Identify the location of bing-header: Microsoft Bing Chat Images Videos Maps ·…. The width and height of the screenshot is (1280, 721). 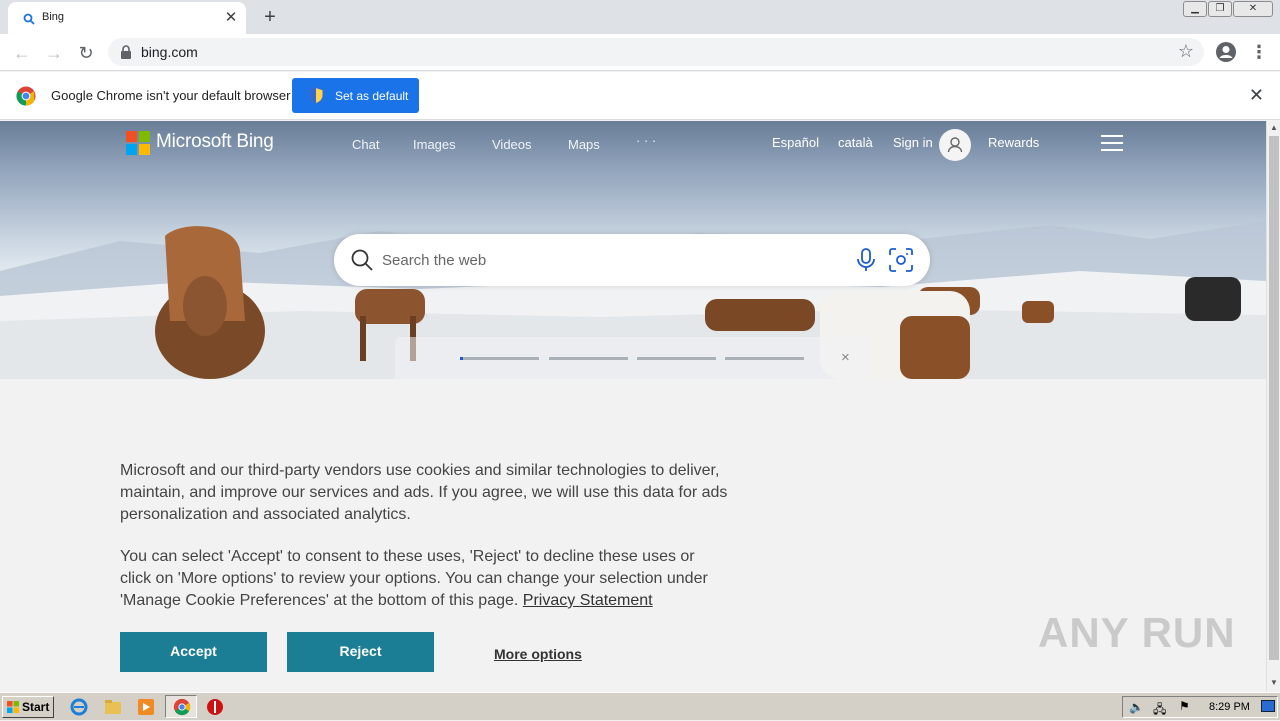
(633, 146).